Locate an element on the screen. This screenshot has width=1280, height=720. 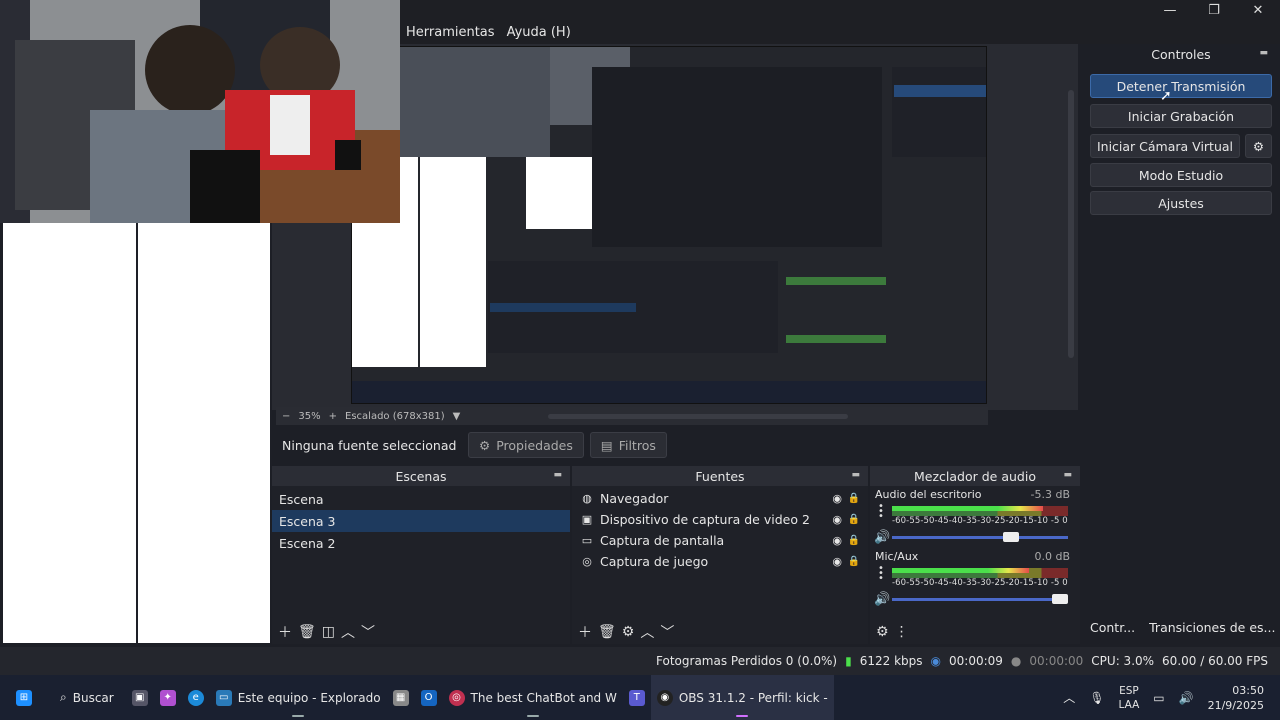
start-virtual-cam-button: Iniciar Cámara Virtual is located at coordinates (1165, 146).